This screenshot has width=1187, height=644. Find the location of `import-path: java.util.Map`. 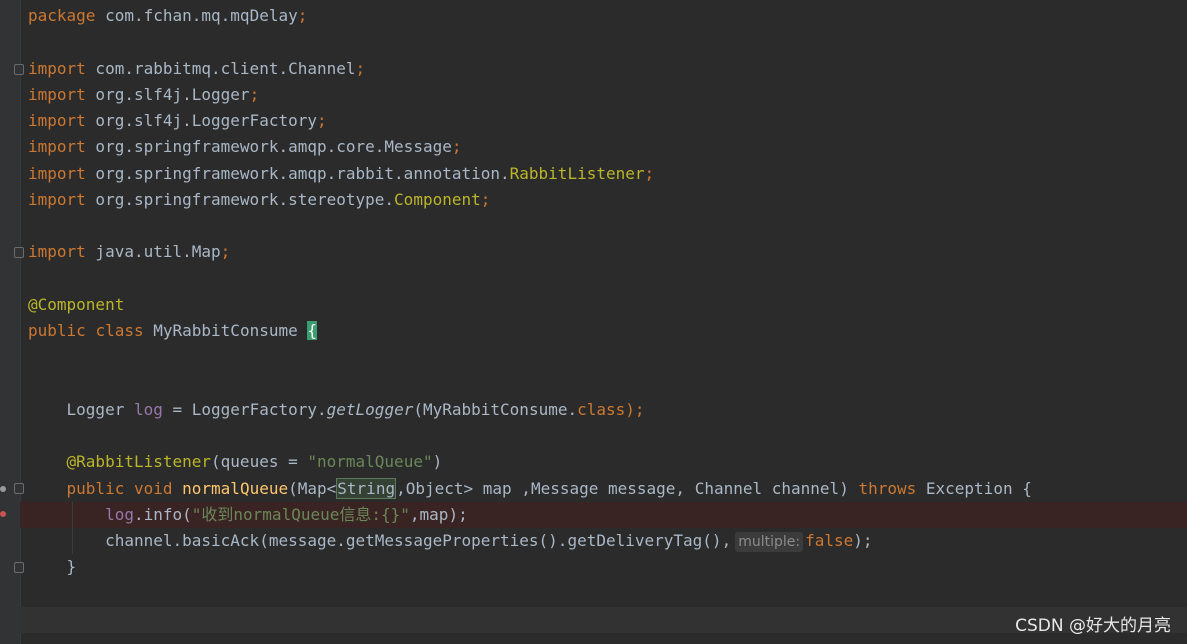

import-path: java.util.Map is located at coordinates (153, 251).